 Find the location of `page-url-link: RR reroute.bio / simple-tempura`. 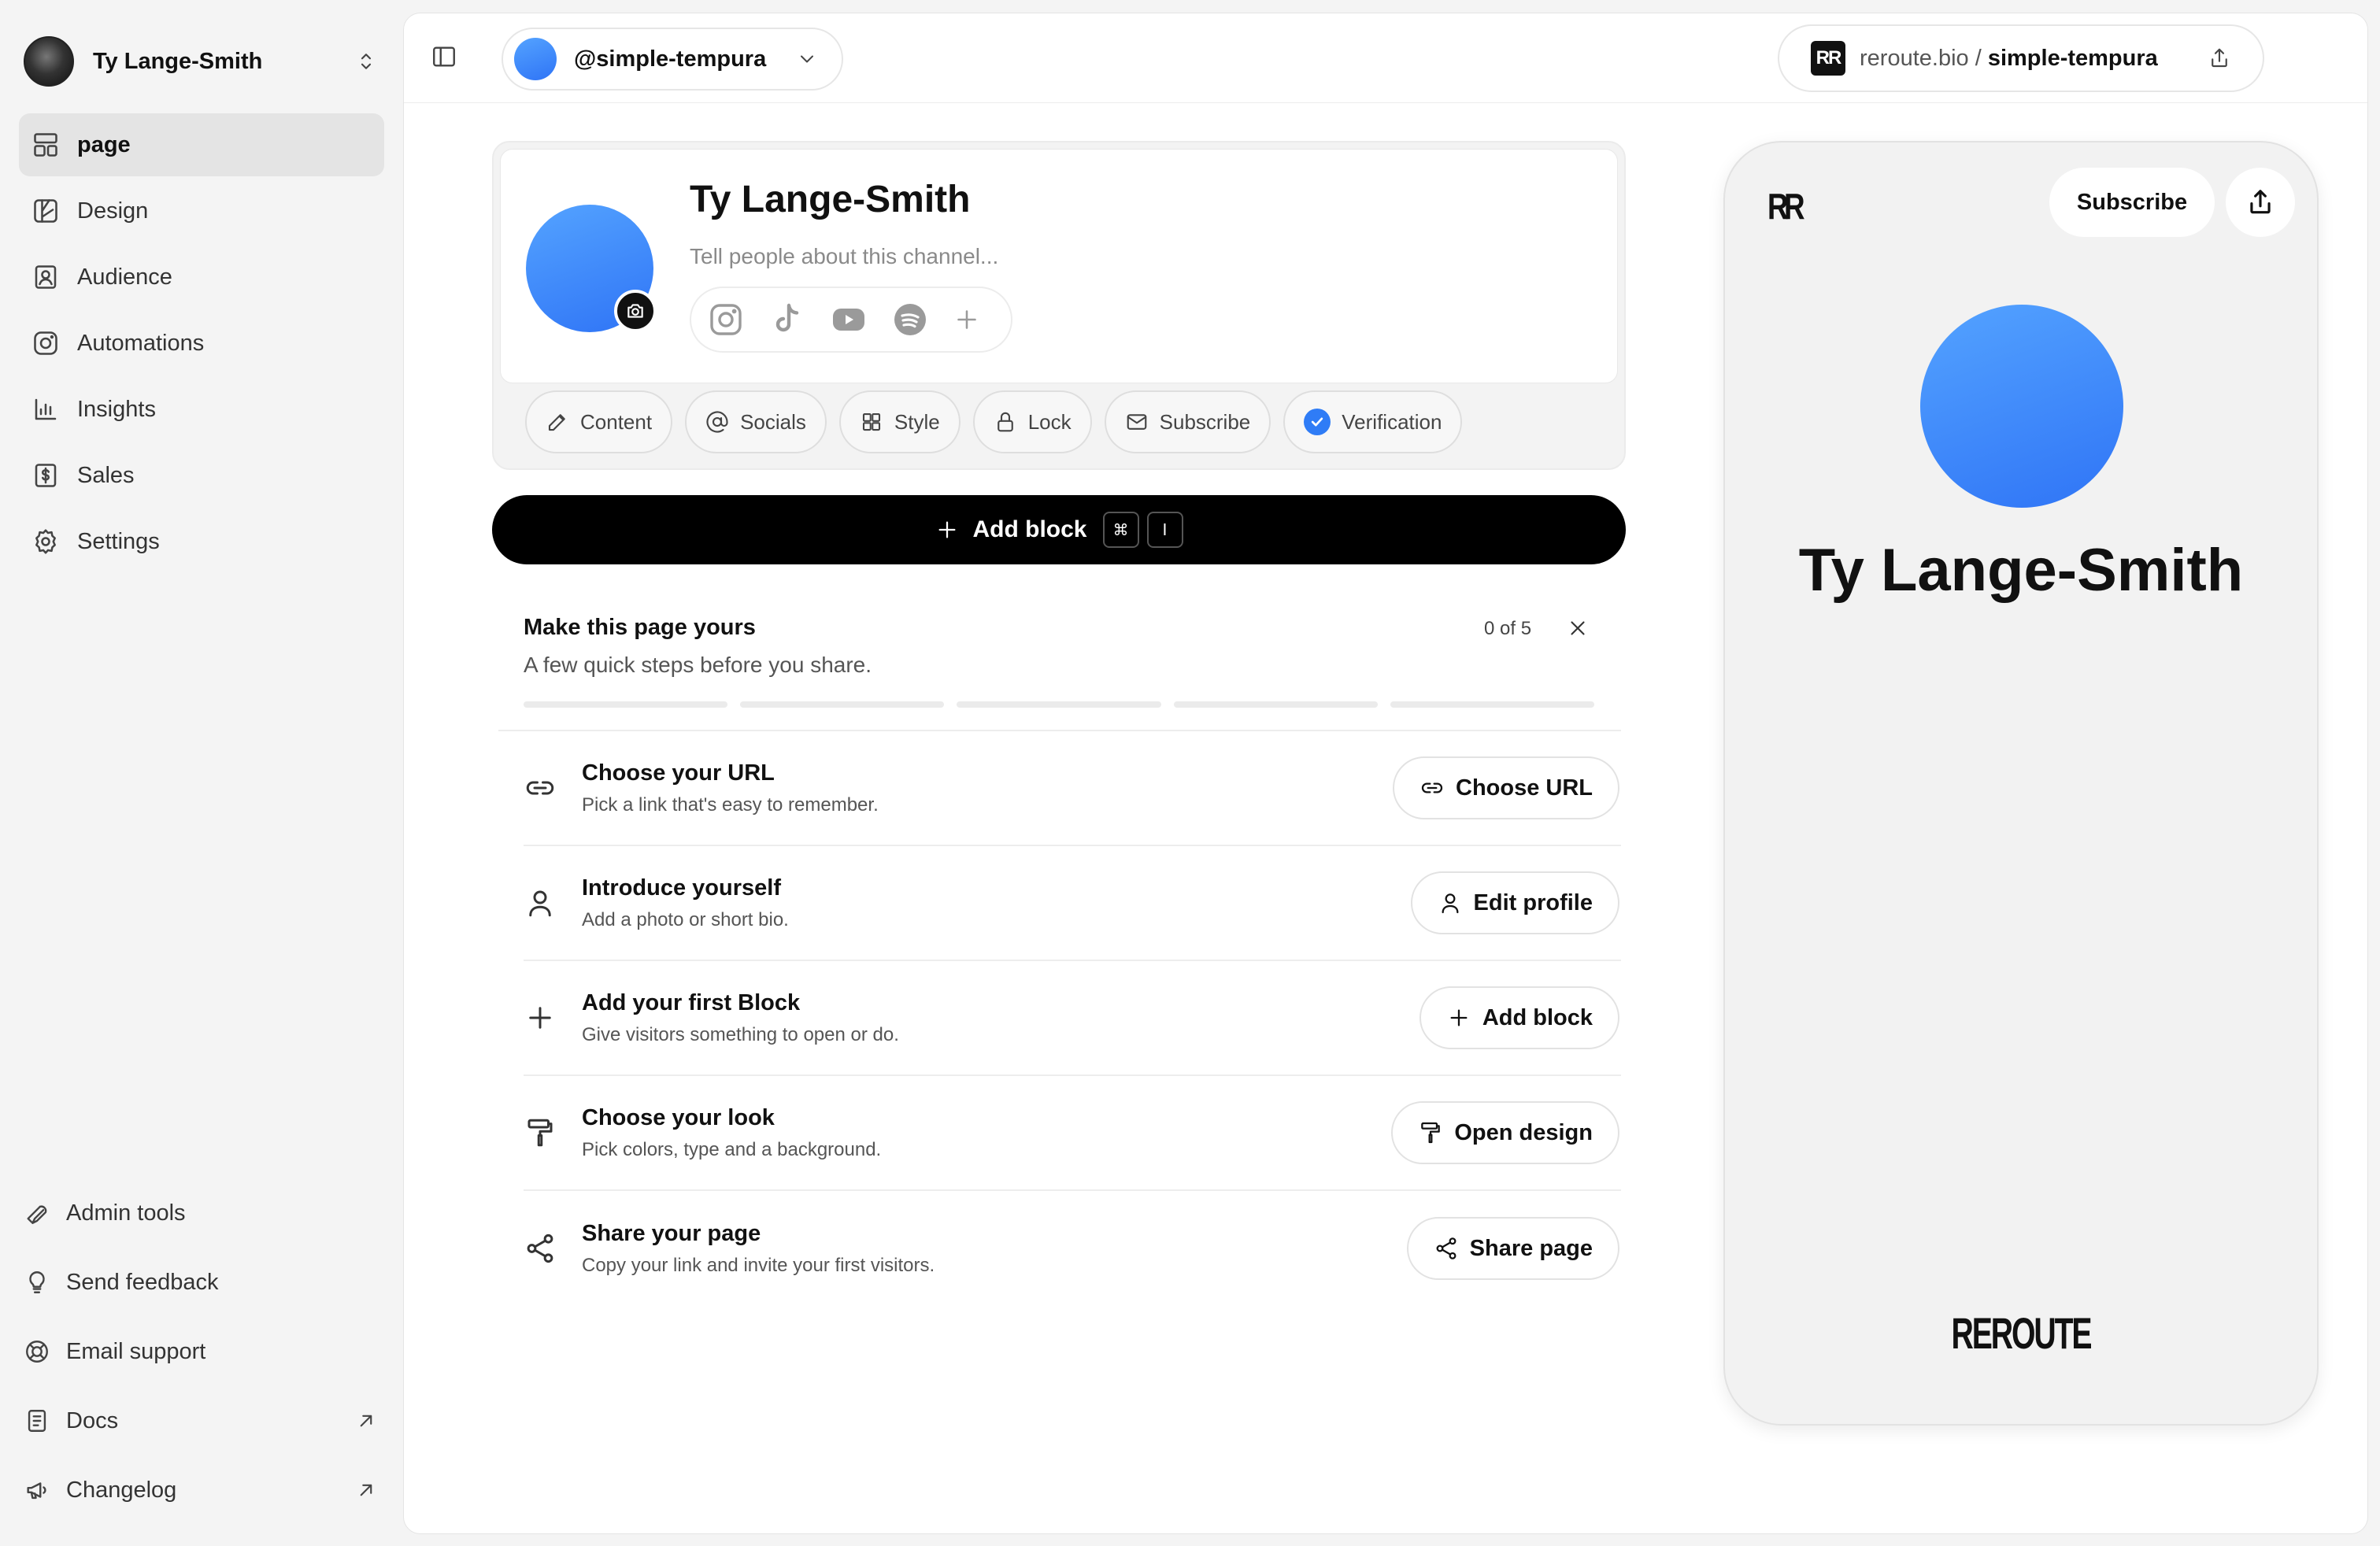

page-url-link: RR reroute.bio / simple-tempura is located at coordinates (2021, 58).